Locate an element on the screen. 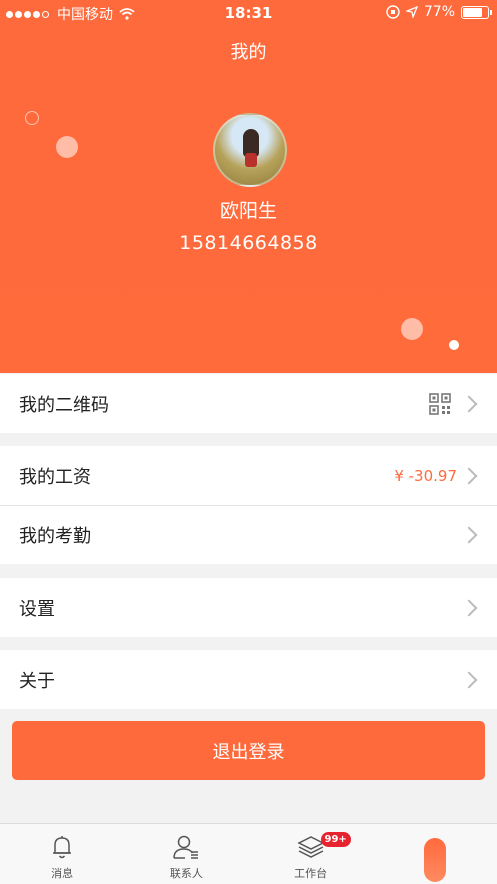  attendance-label: 我的考勤 is located at coordinates (55, 536).